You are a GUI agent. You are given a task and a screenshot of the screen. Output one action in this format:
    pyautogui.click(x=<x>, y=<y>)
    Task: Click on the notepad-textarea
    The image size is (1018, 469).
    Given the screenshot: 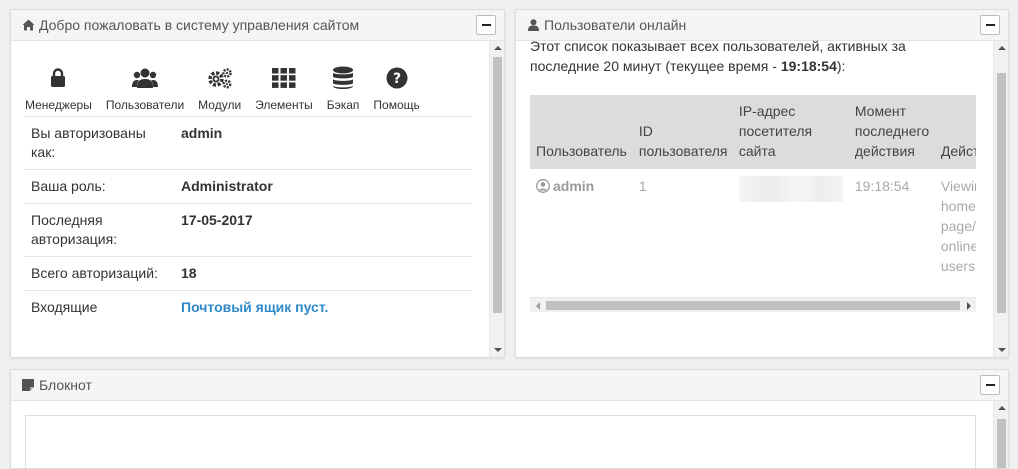 What is the action you would take?
    pyautogui.click(x=500, y=441)
    